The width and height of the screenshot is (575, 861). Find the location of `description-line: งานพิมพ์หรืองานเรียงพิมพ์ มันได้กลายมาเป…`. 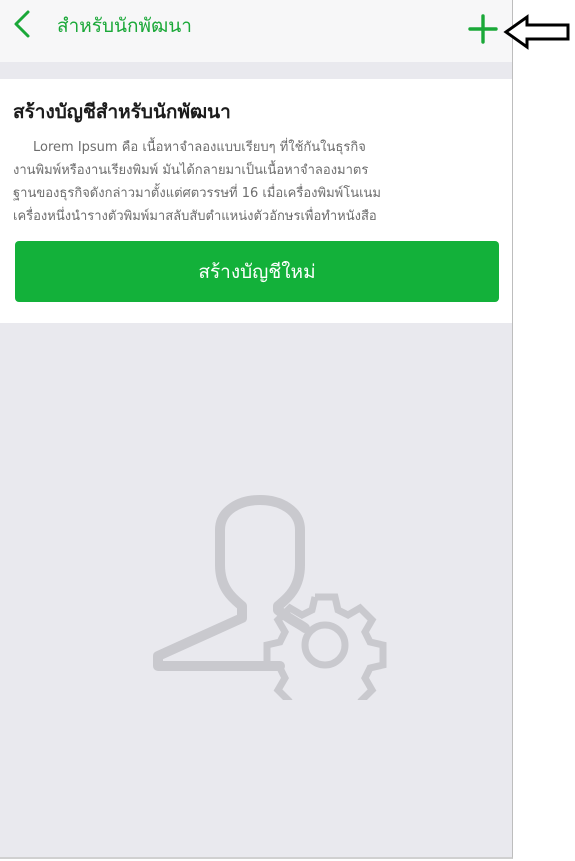

description-line: งานพิมพ์หรืองานเรียงพิมพ์ มันได้กลายมาเป… is located at coordinates (191, 170).